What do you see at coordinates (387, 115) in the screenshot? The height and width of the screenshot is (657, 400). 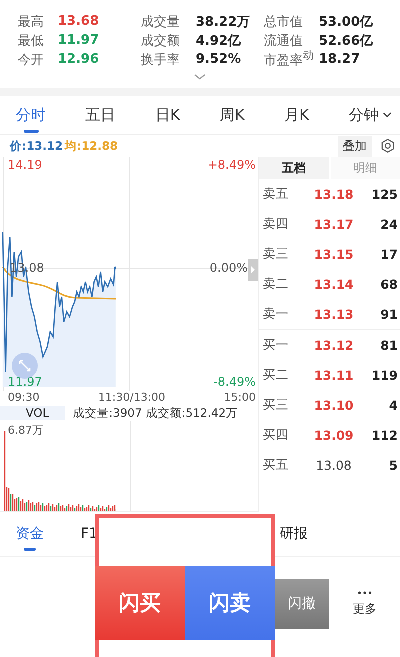 I see `caret-icon` at bounding box center [387, 115].